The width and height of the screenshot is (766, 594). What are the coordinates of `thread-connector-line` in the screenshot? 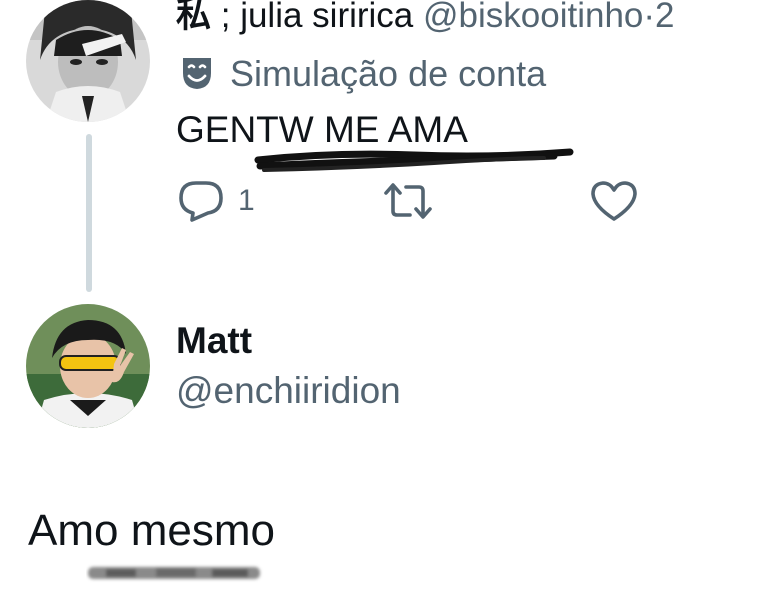 It's located at (89, 213).